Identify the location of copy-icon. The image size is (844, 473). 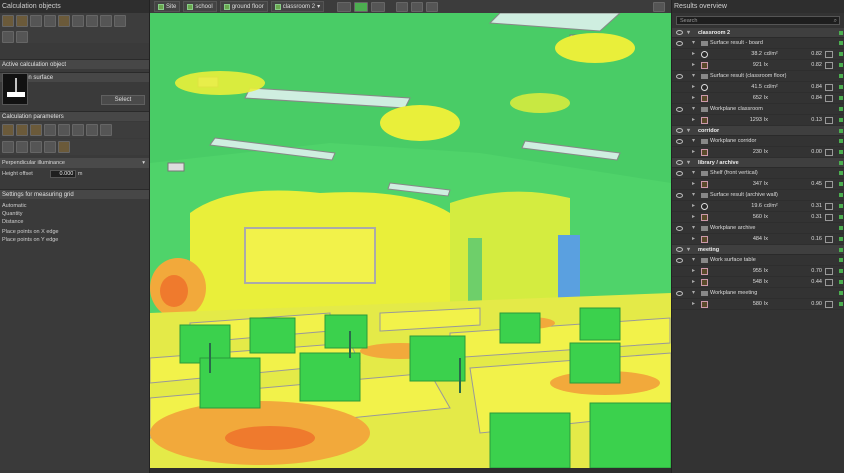
(78, 21).